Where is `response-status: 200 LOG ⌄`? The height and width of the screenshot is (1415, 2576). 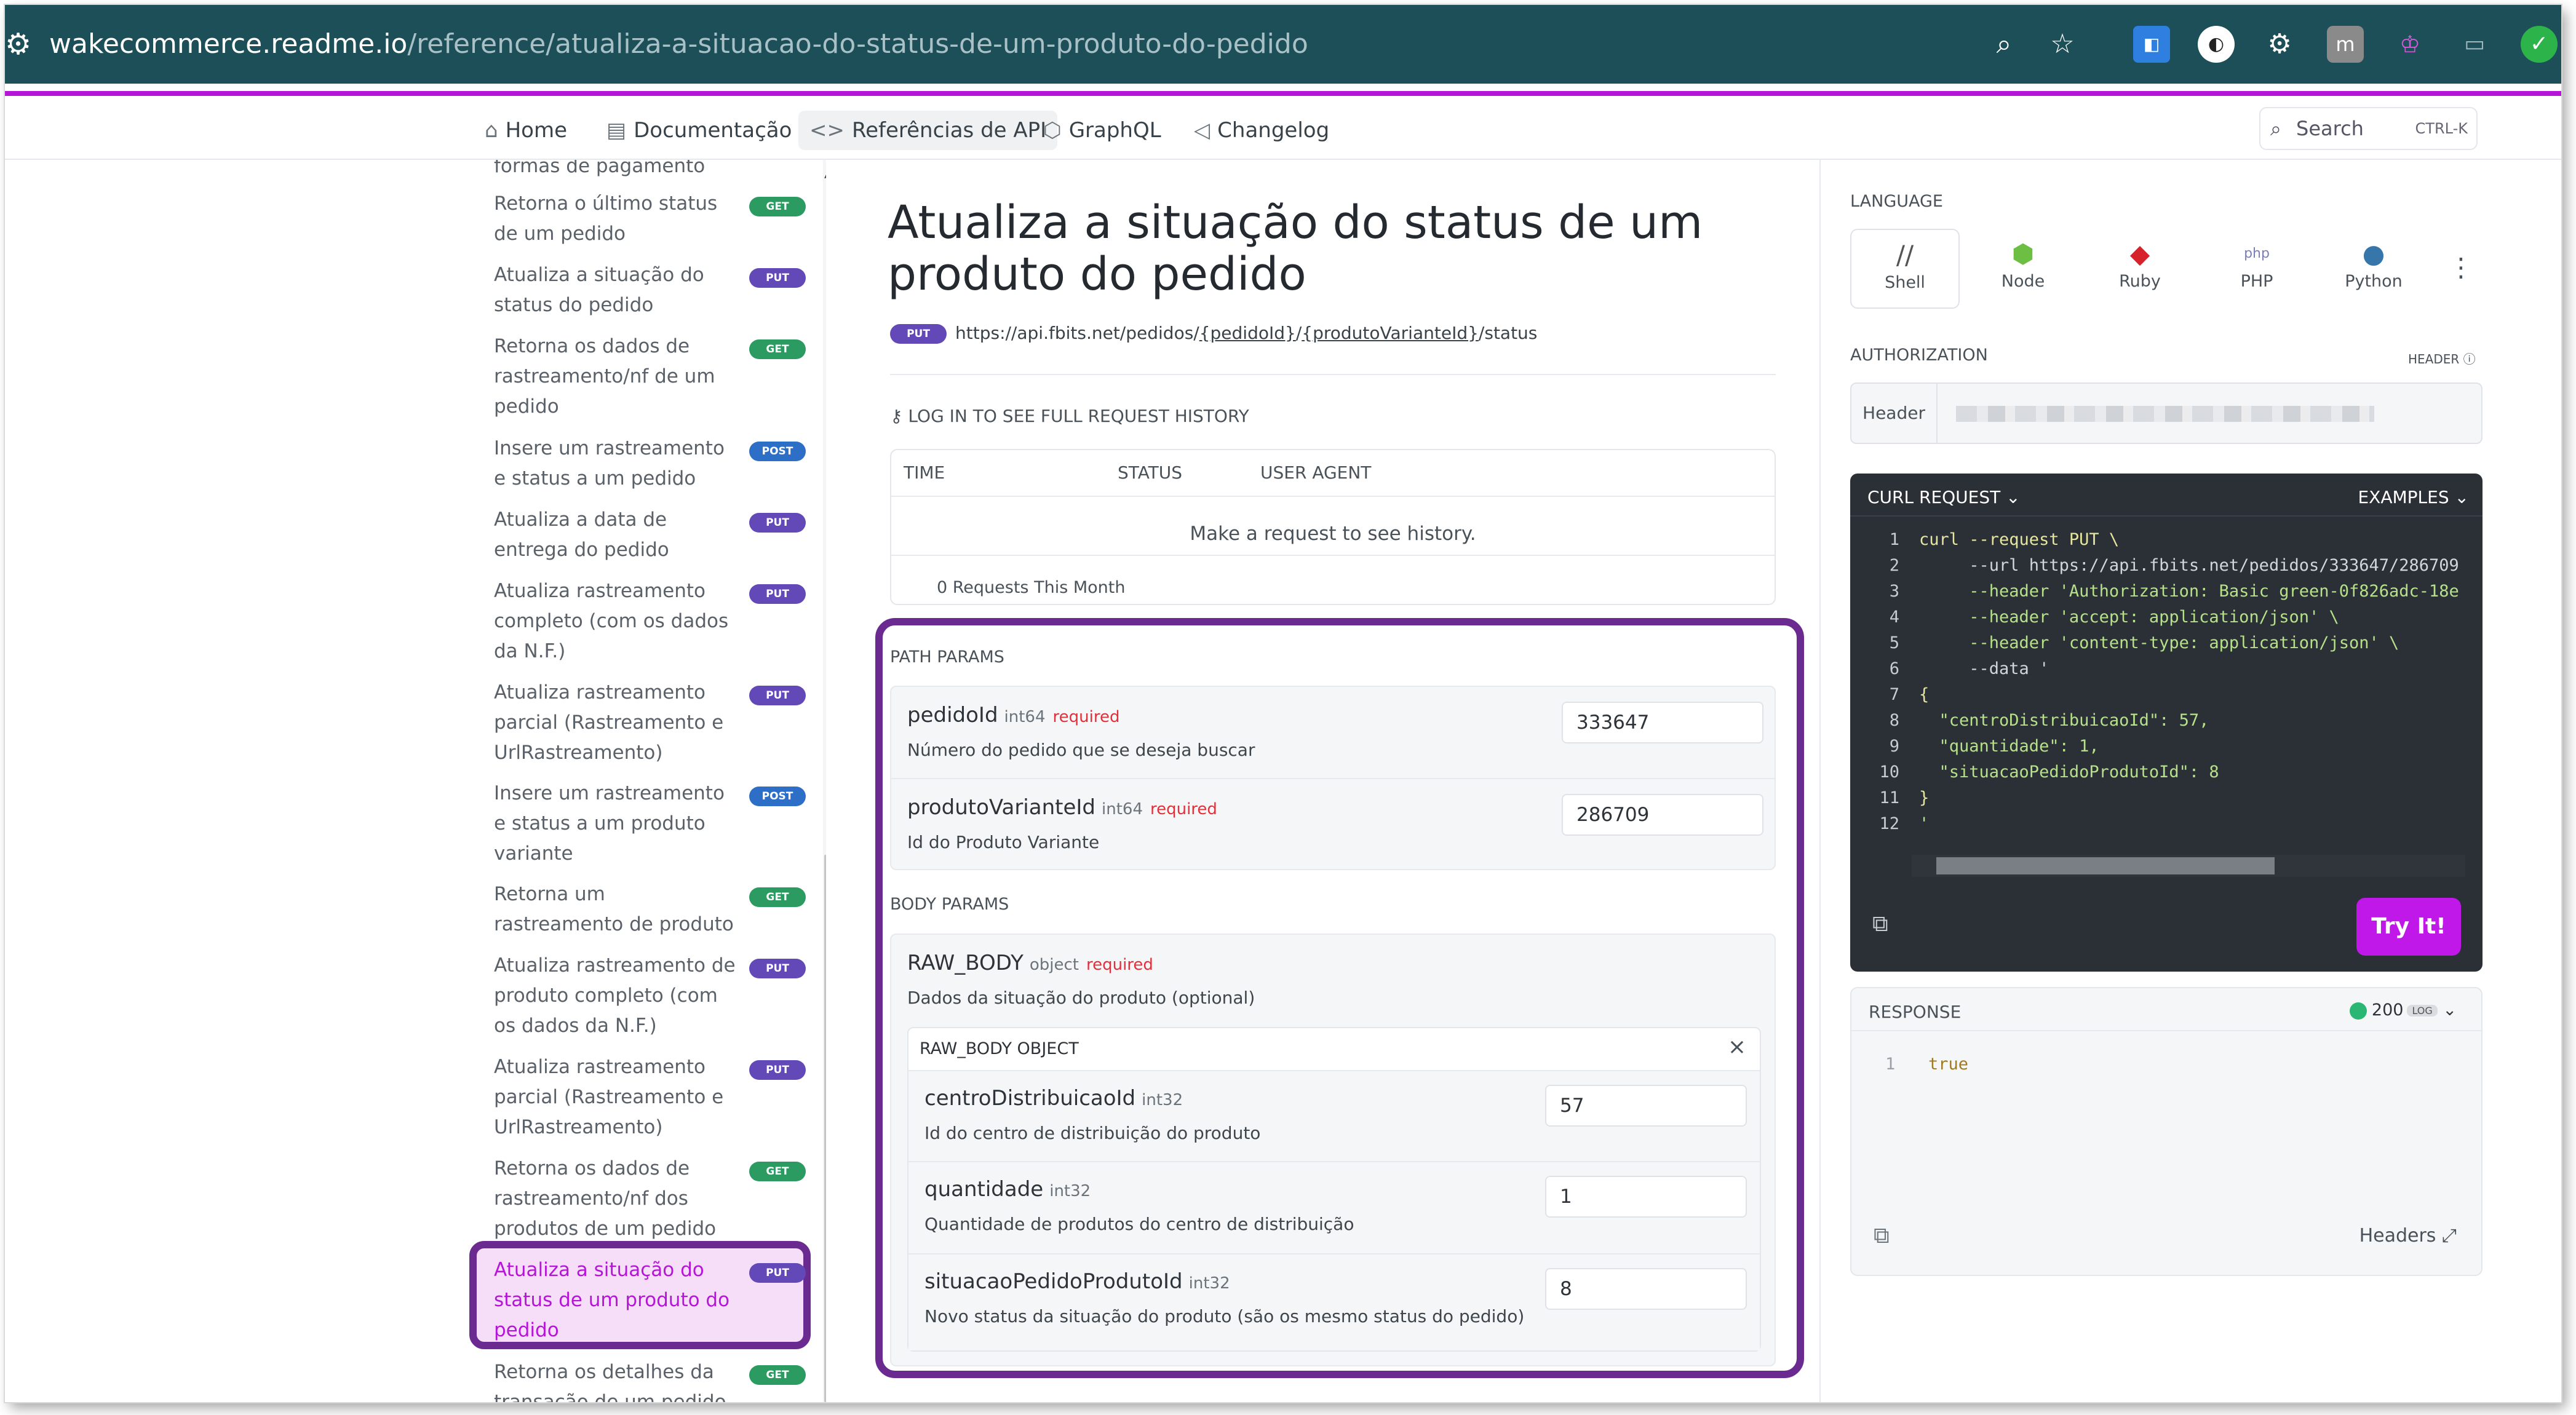 response-status: 200 LOG ⌄ is located at coordinates (2403, 1010).